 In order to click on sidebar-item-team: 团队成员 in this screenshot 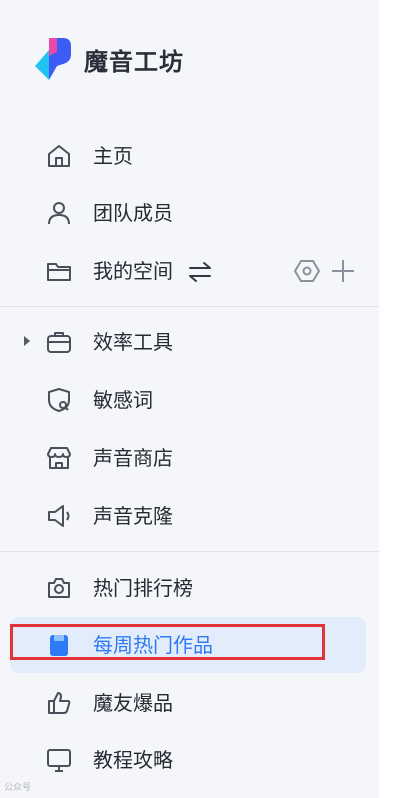, I will do `click(188, 213)`.